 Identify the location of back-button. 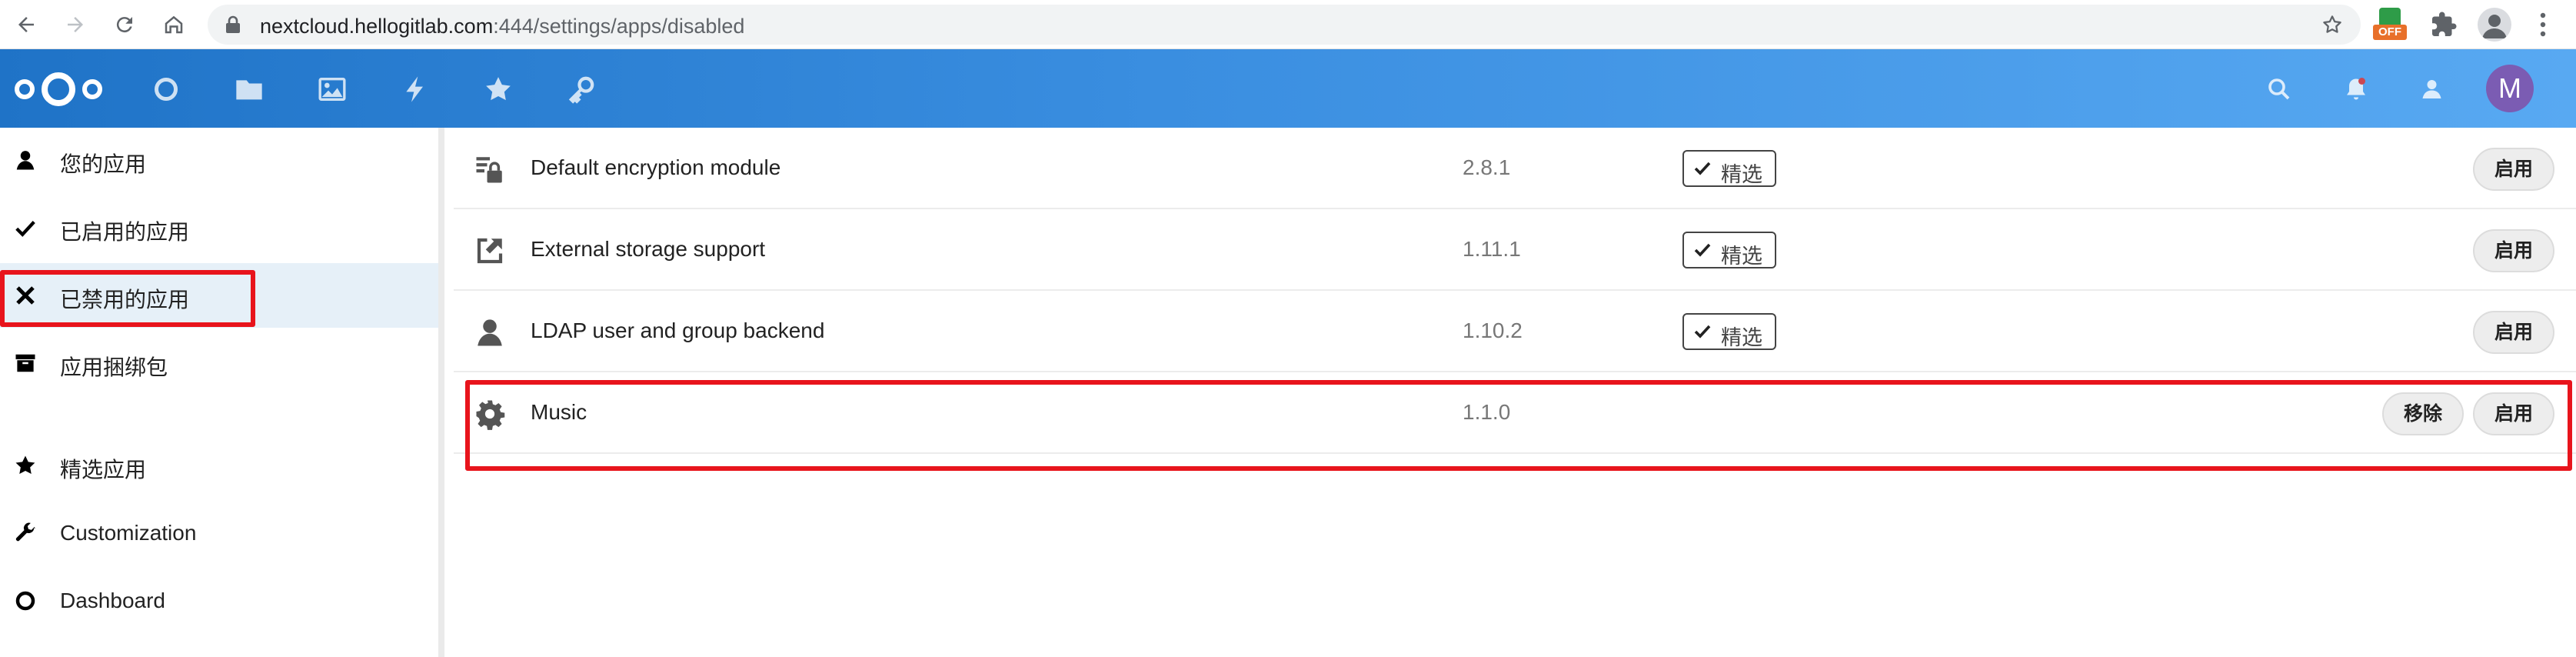
(26, 25).